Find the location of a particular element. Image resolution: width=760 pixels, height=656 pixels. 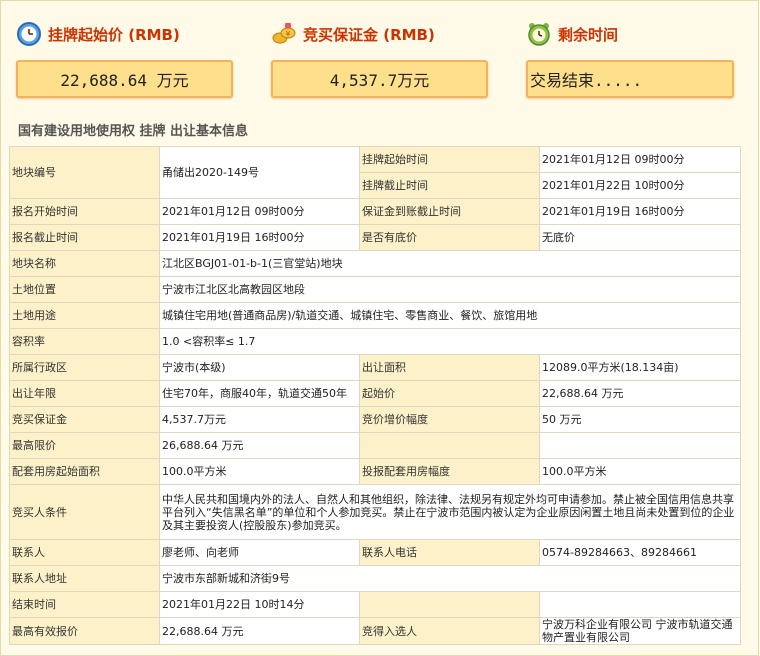

bid-deposit-label: 竞买保证金 is located at coordinates (84, 419).